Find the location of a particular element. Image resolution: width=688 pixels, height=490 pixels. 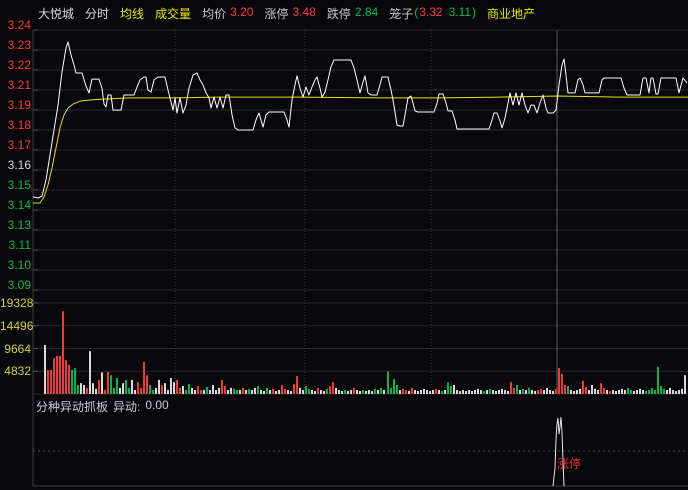

indicator-name: 分种异动抓板 is located at coordinates (72, 407).